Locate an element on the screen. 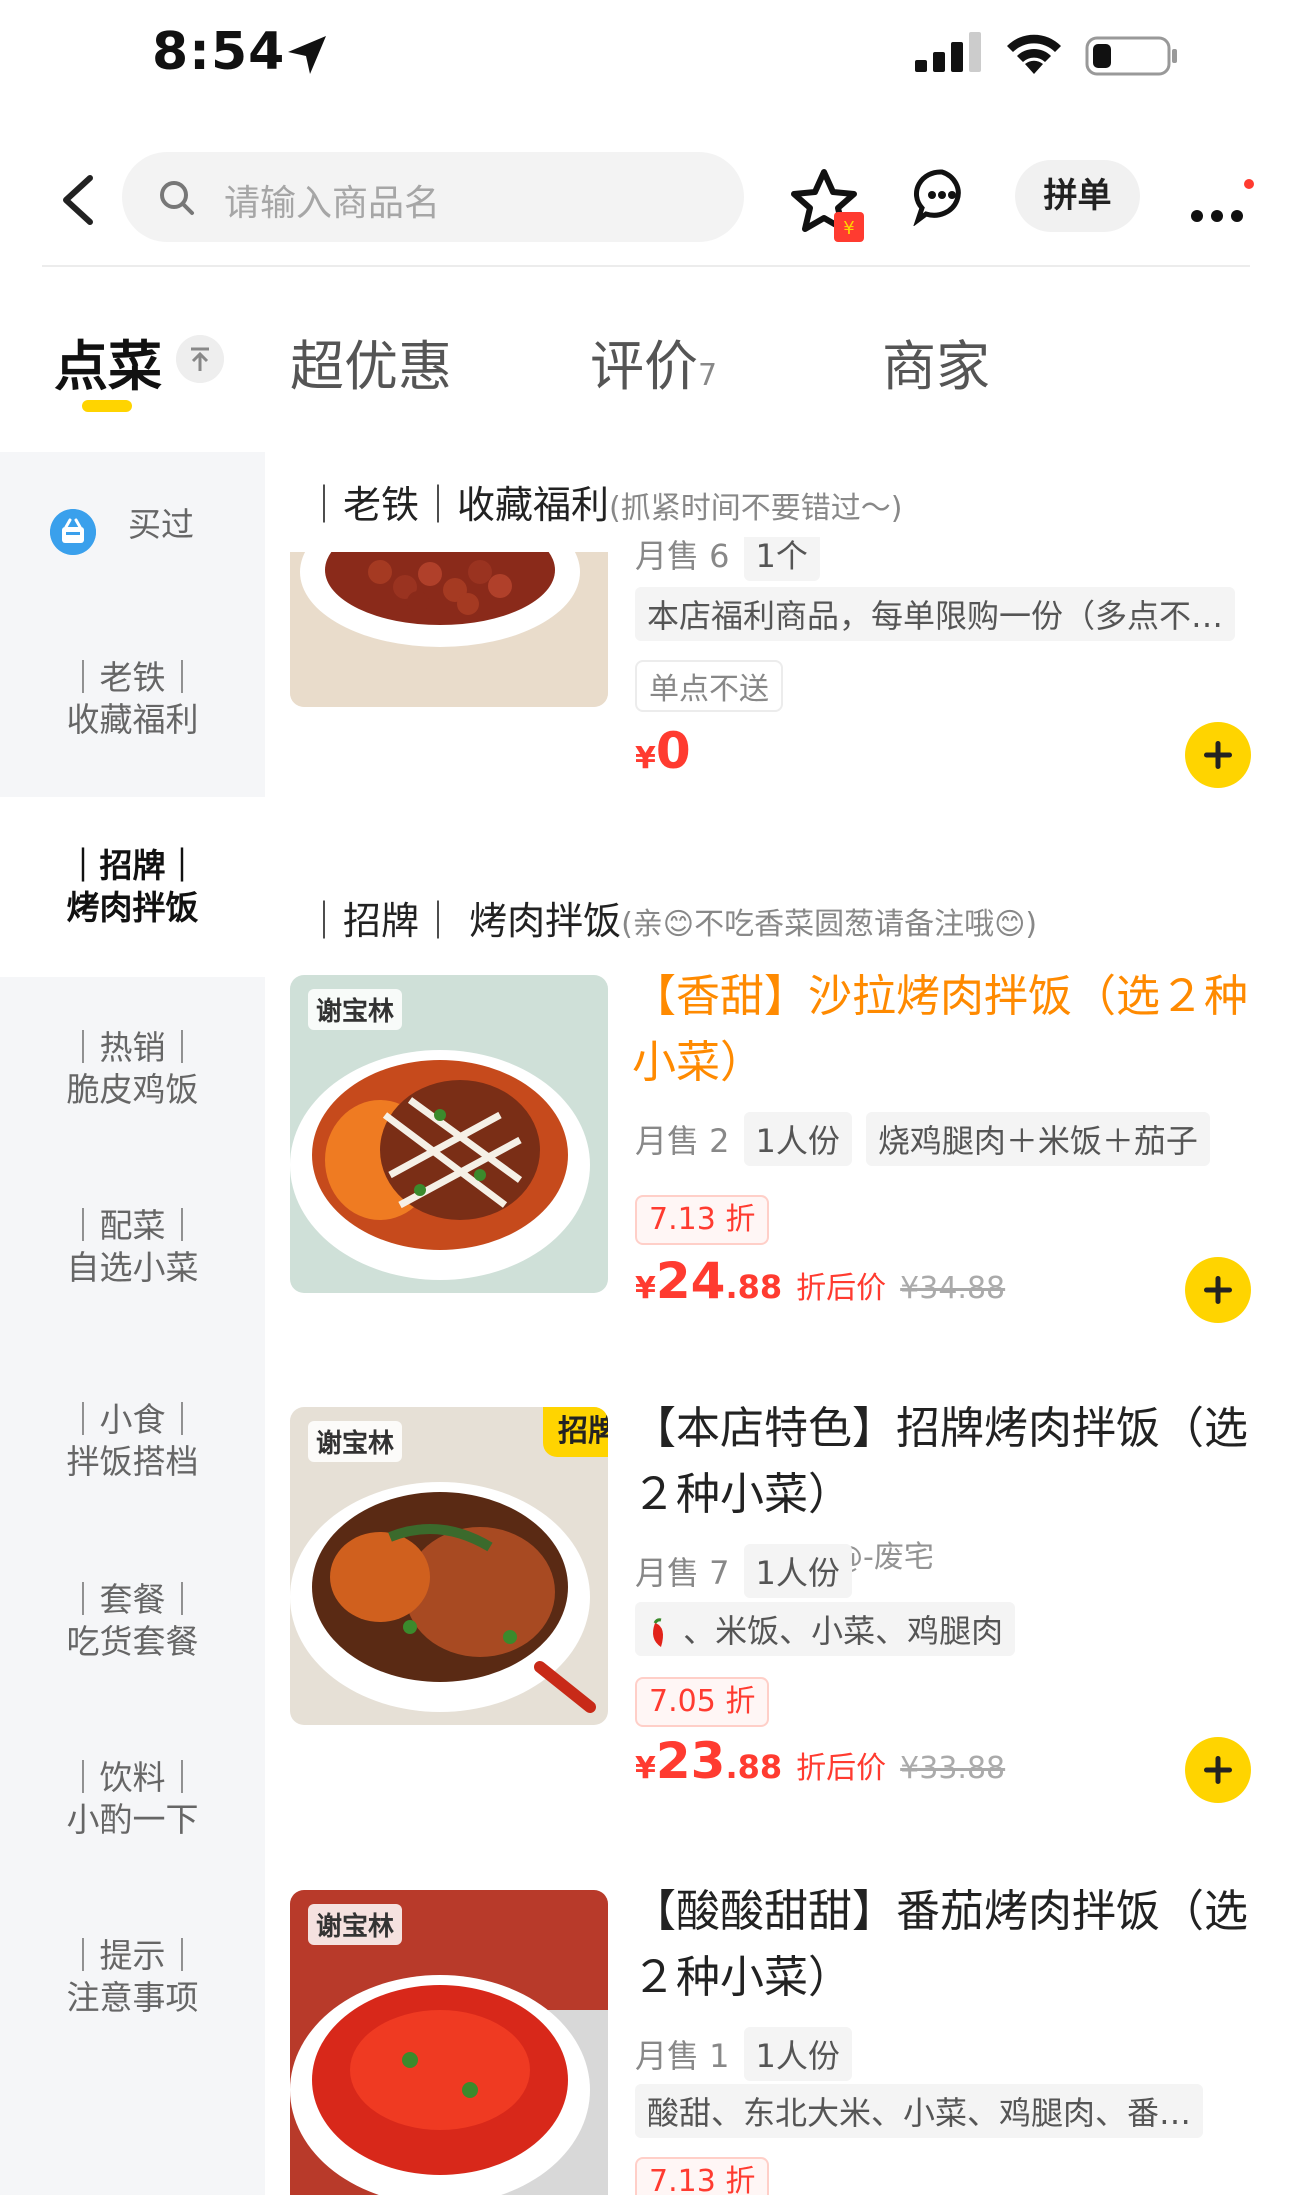  section-title-fav: ｜老铁｜收藏福利(抓紧时间不要错过～) is located at coordinates (603, 501).